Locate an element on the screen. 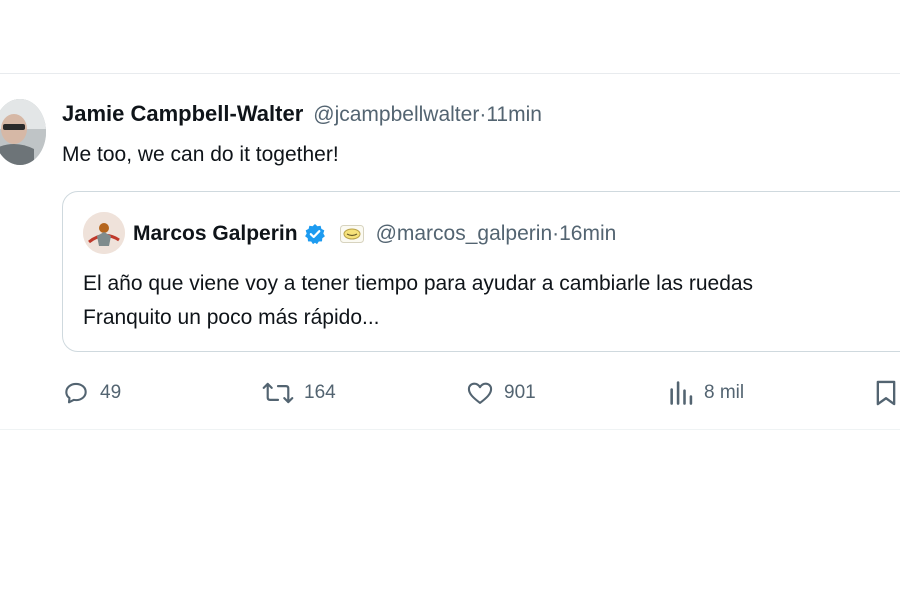 Image resolution: width=900 pixels, height=600 pixels. like-button: 901 is located at coordinates (501, 393).